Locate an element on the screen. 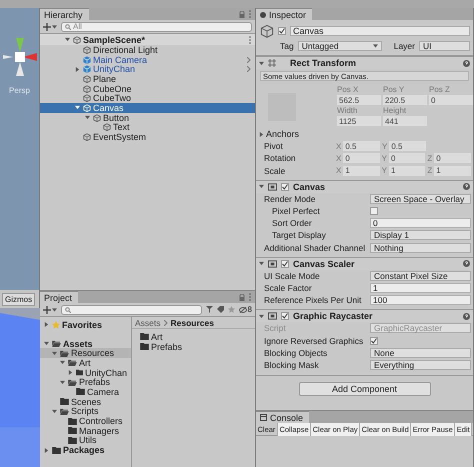 Image resolution: width=474 pixels, height=467 pixels. layer-dropdown: UI is located at coordinates (444, 46).